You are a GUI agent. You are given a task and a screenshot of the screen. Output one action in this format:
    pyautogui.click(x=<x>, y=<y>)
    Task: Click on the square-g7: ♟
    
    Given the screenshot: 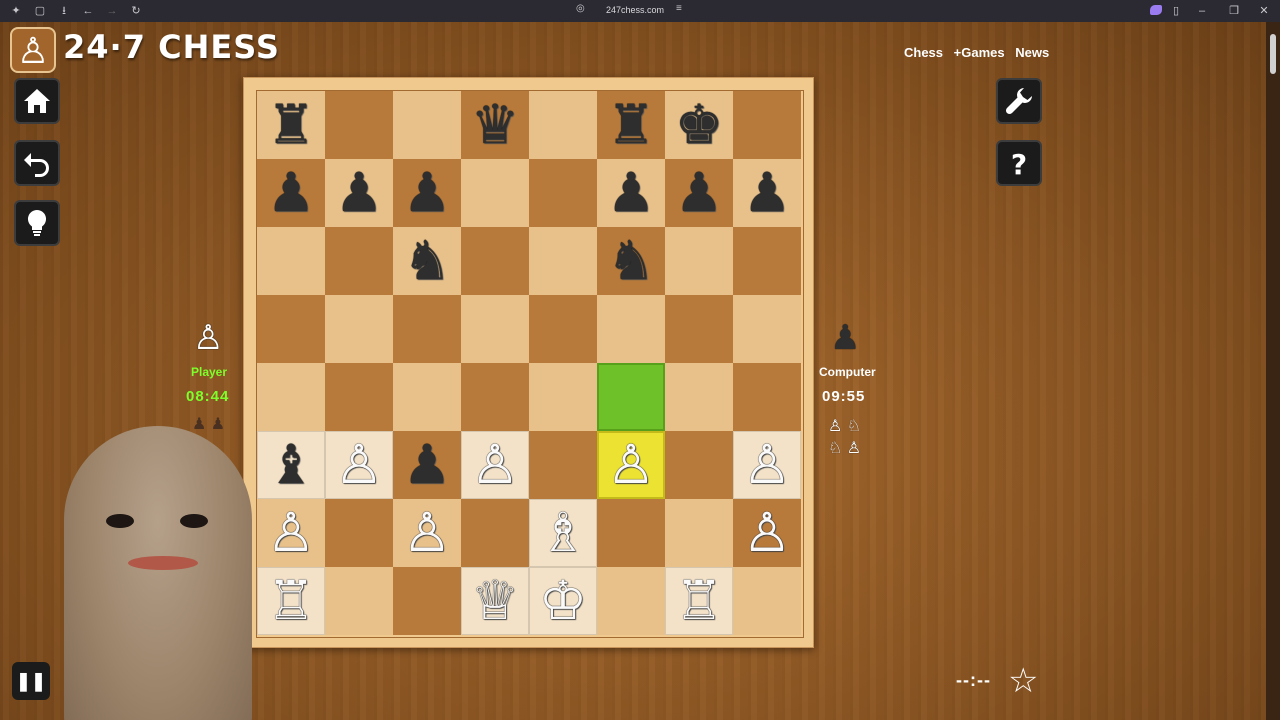 What is the action you would take?
    pyautogui.click(x=699, y=193)
    